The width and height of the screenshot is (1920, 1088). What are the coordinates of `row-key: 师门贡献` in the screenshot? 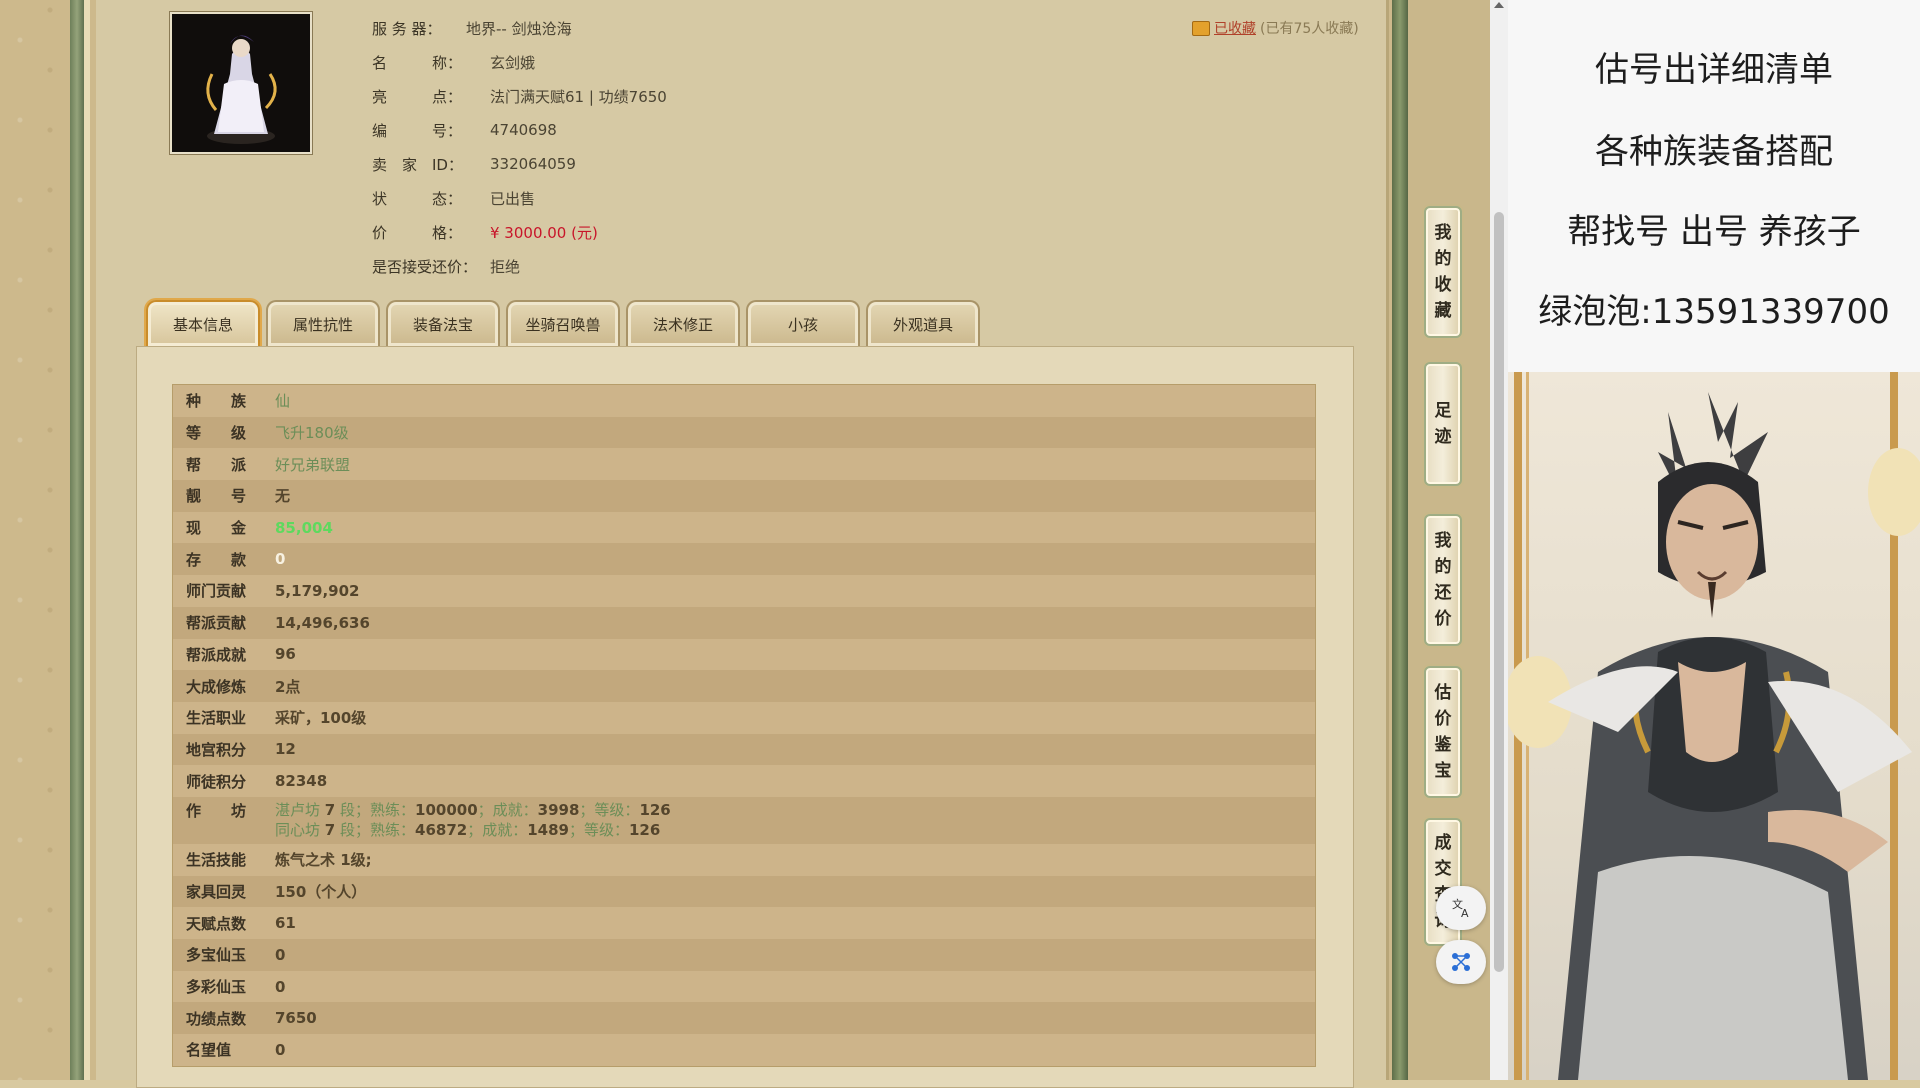 It's located at (216, 591).